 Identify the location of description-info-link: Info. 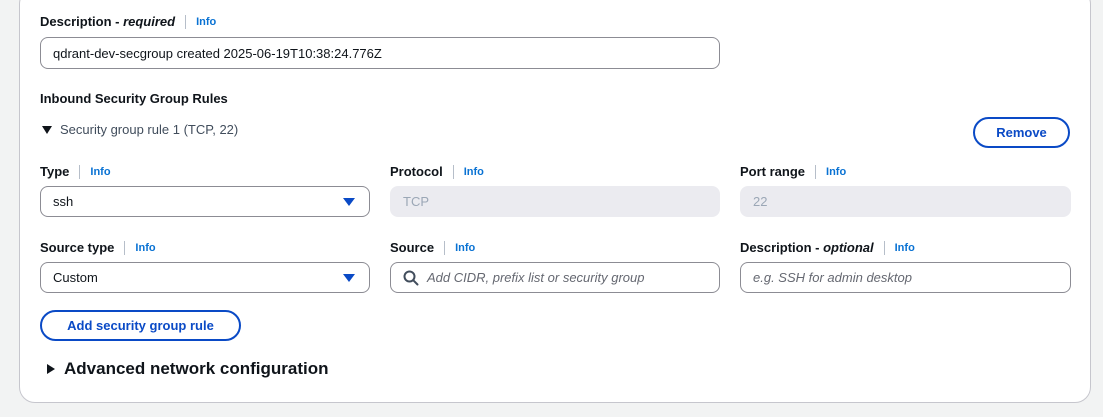
(206, 22).